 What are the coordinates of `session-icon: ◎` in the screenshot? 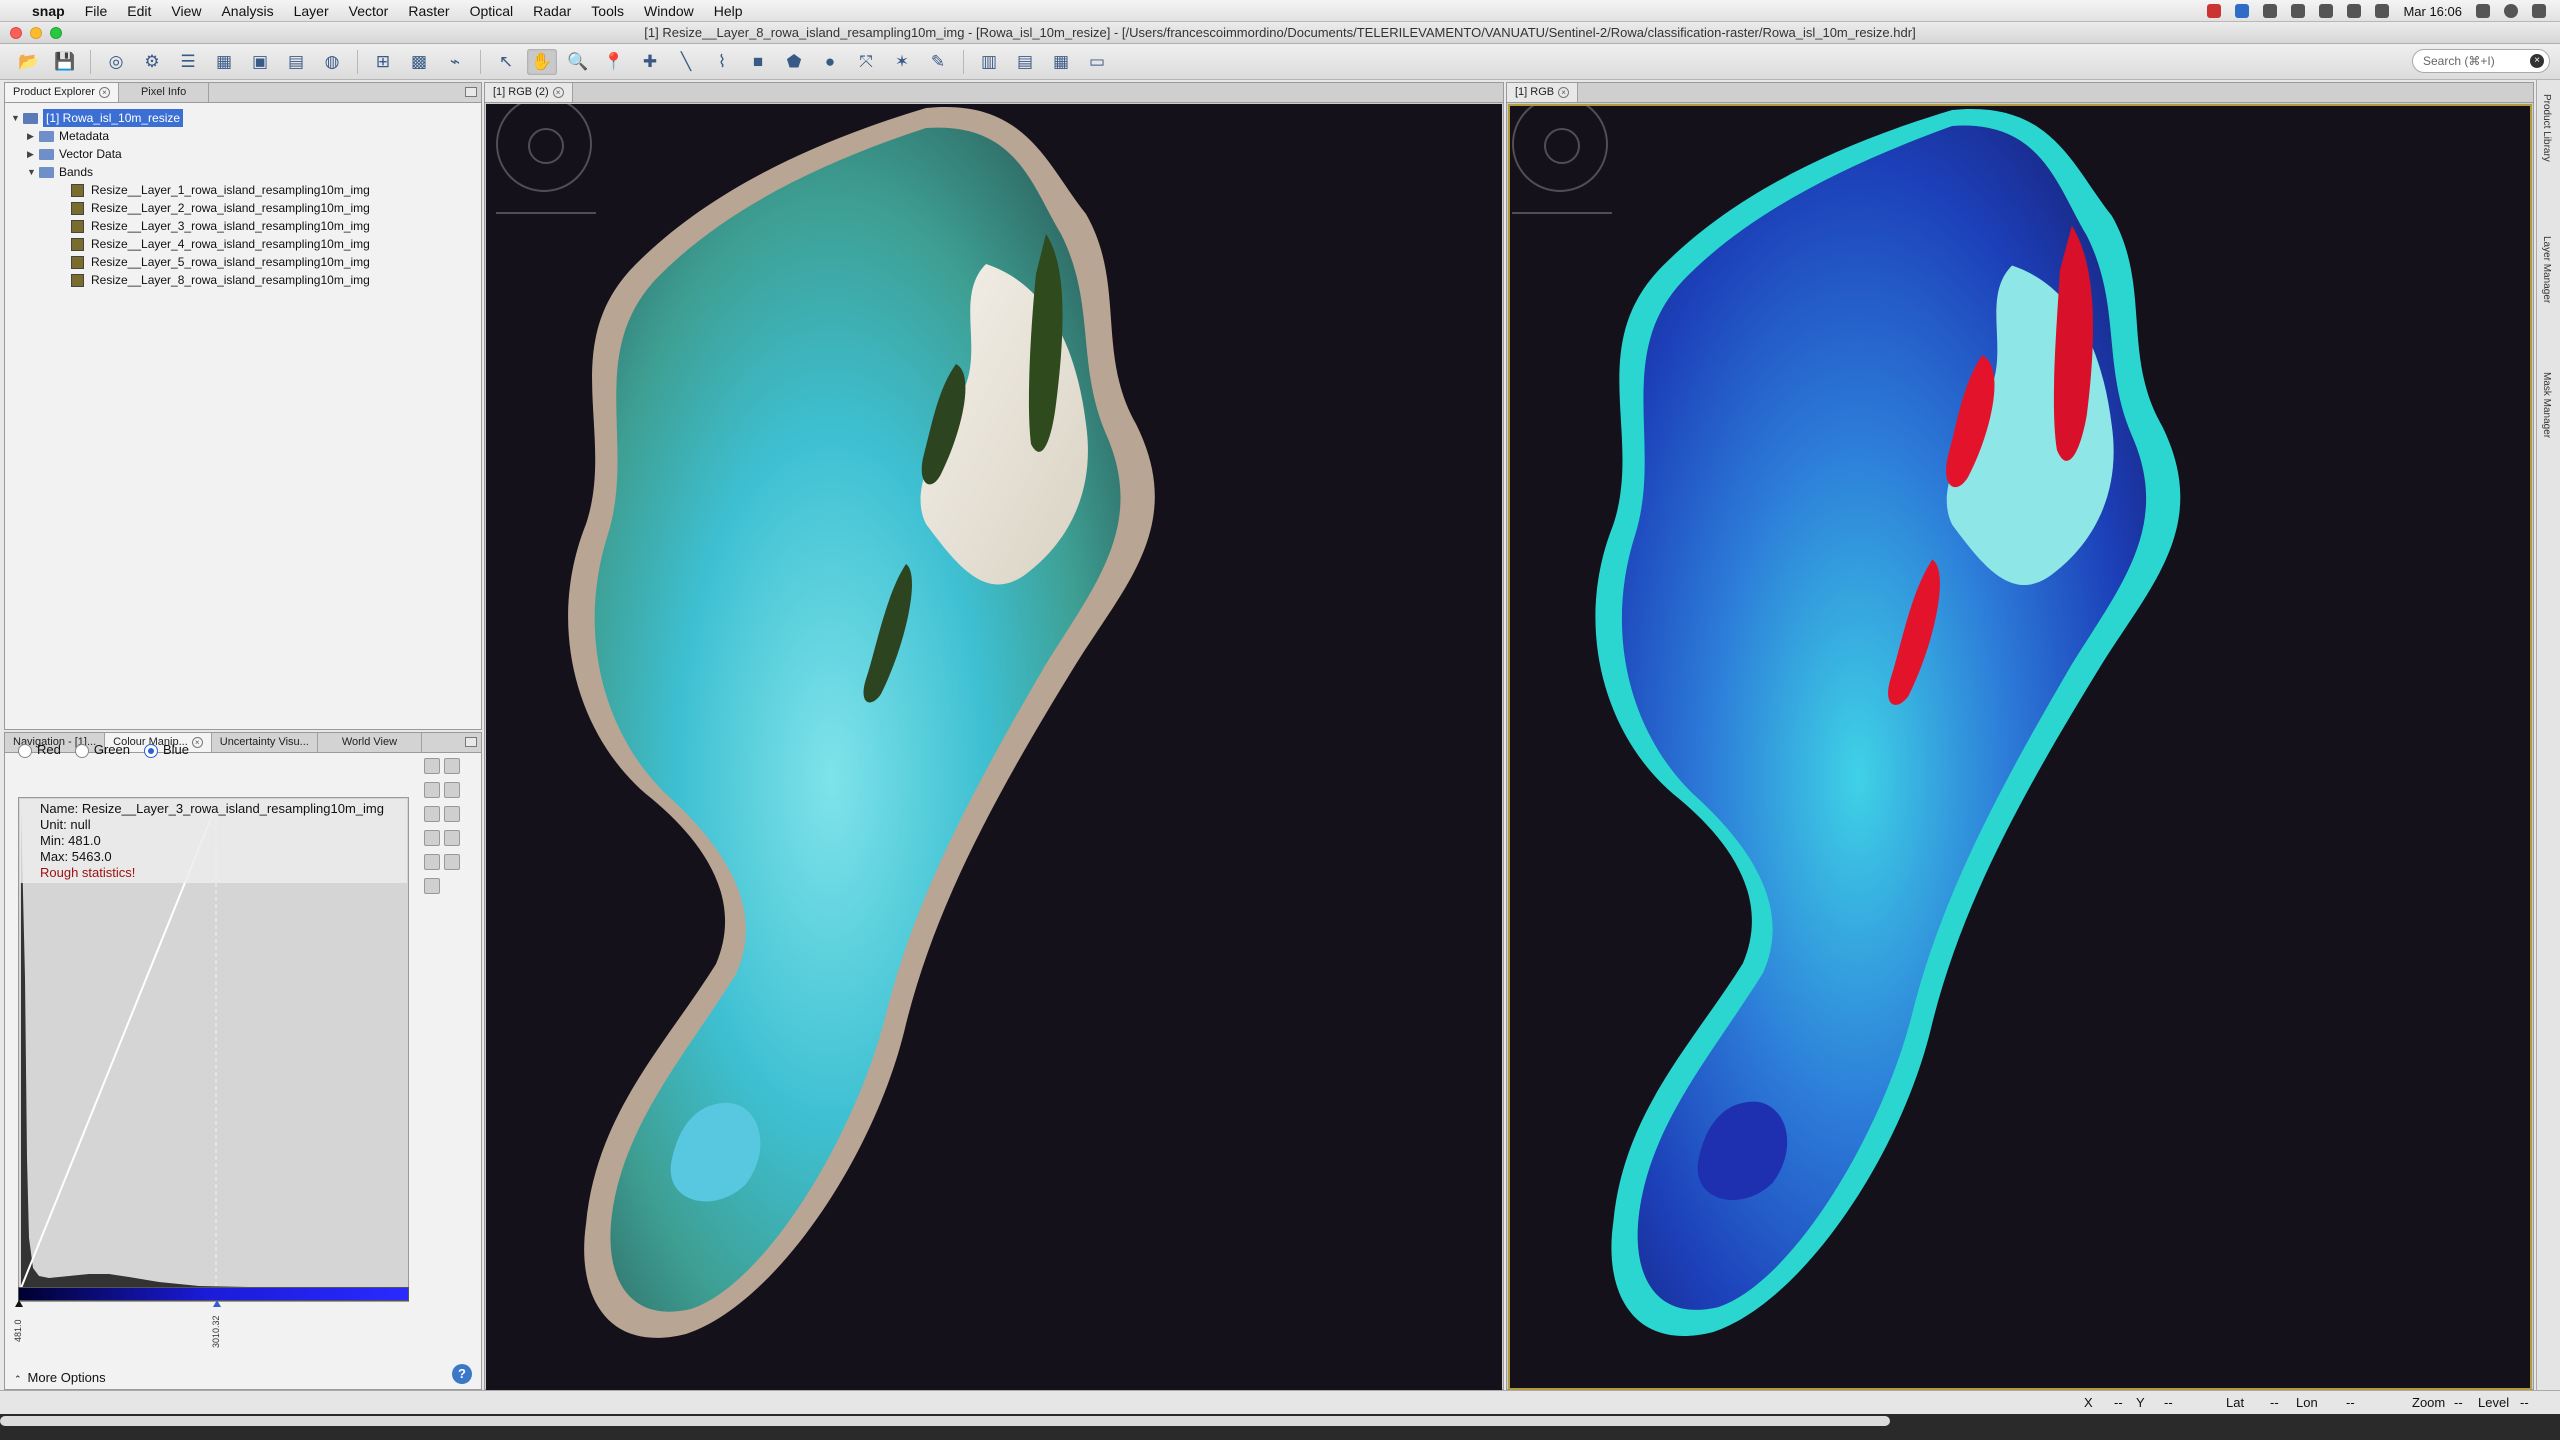 It's located at (116, 62).